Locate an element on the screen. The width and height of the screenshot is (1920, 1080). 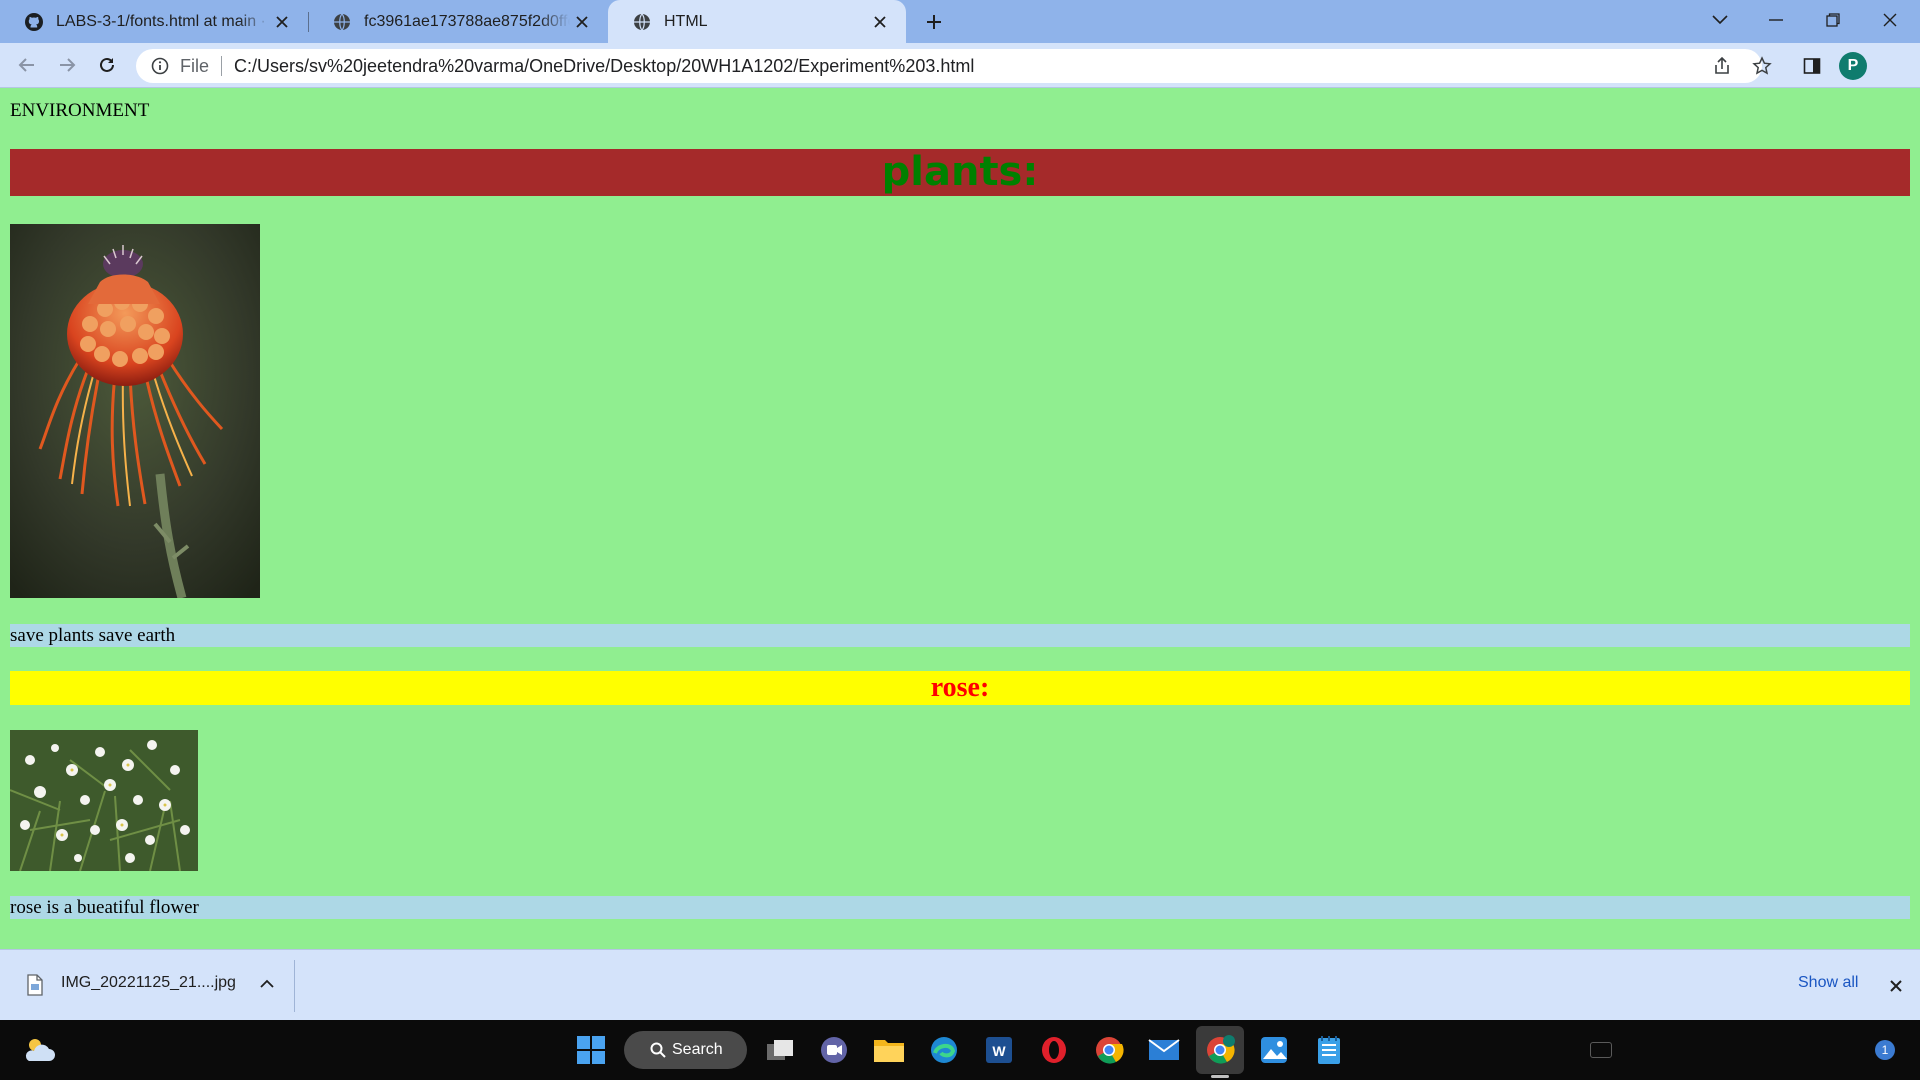
forward-button is located at coordinates (67, 65).